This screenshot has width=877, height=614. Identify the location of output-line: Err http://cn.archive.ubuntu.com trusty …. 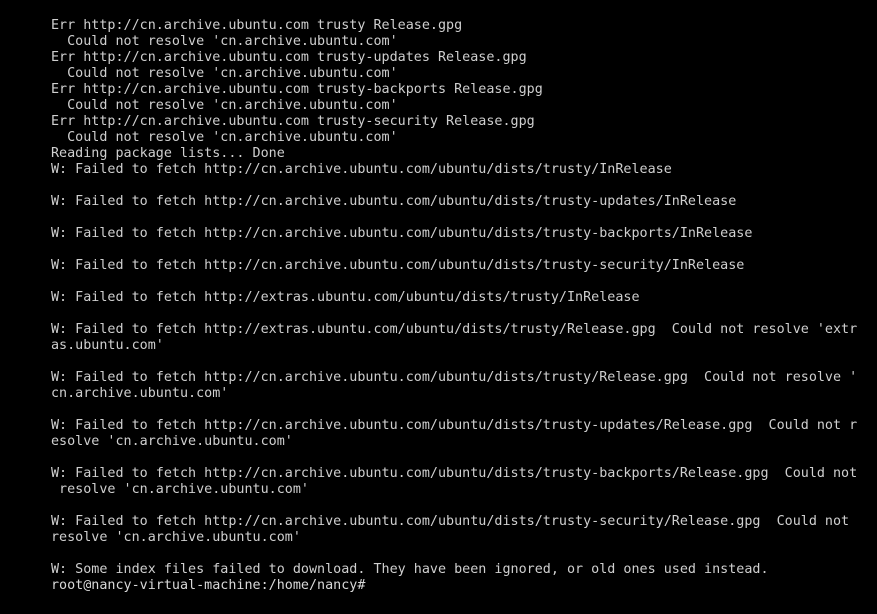
(257, 25).